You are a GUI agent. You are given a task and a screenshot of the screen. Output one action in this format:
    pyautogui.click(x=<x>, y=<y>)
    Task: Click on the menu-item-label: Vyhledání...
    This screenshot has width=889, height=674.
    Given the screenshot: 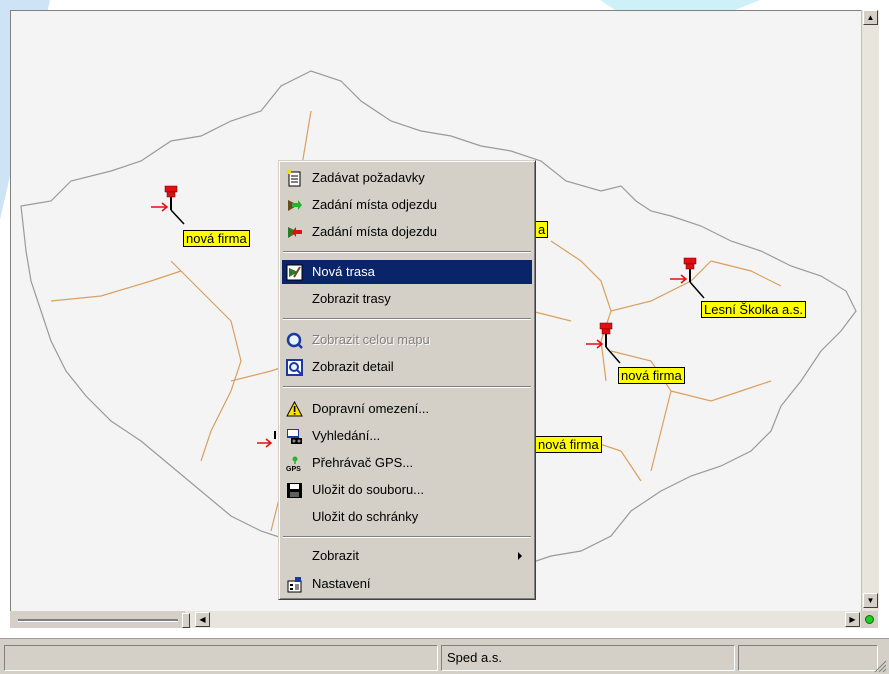 What is the action you would take?
    pyautogui.click(x=346, y=435)
    